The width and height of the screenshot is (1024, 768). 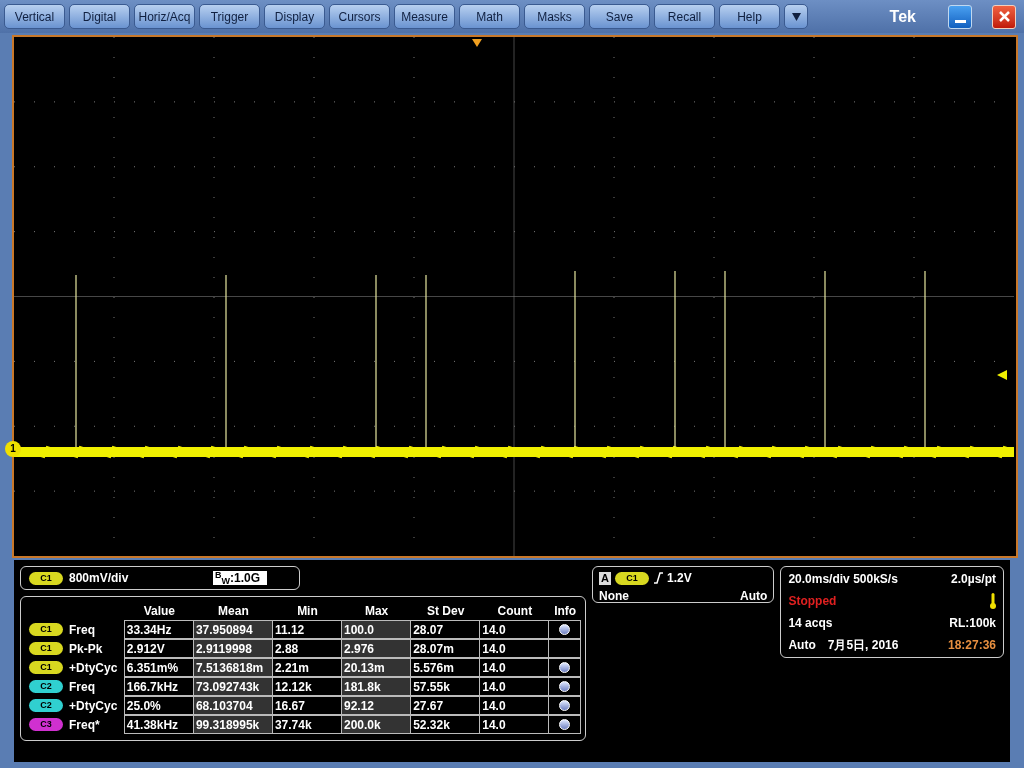 I want to click on table-cell: 28.07m, so click(x=445, y=648).